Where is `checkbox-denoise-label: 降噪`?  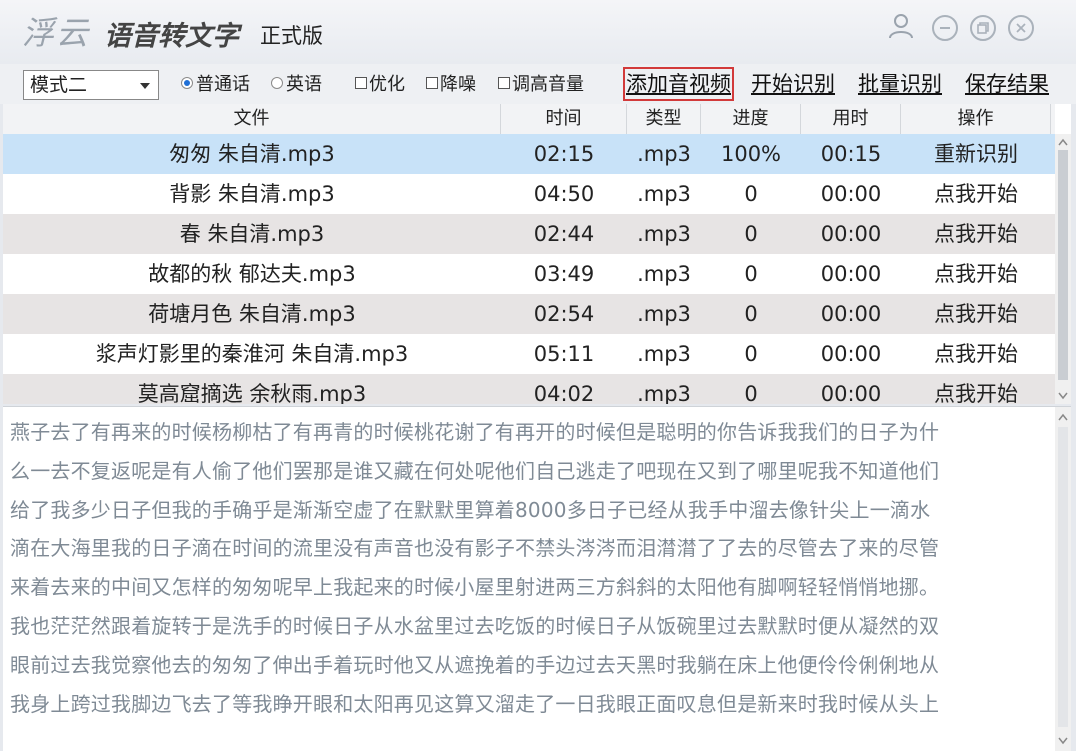
checkbox-denoise-label: 降噪 is located at coordinates (458, 84).